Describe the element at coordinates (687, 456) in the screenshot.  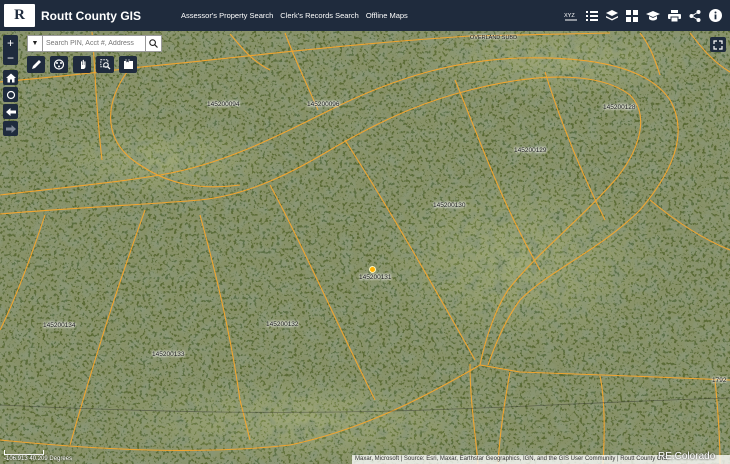
I see `watermark: RE.Colorado` at that location.